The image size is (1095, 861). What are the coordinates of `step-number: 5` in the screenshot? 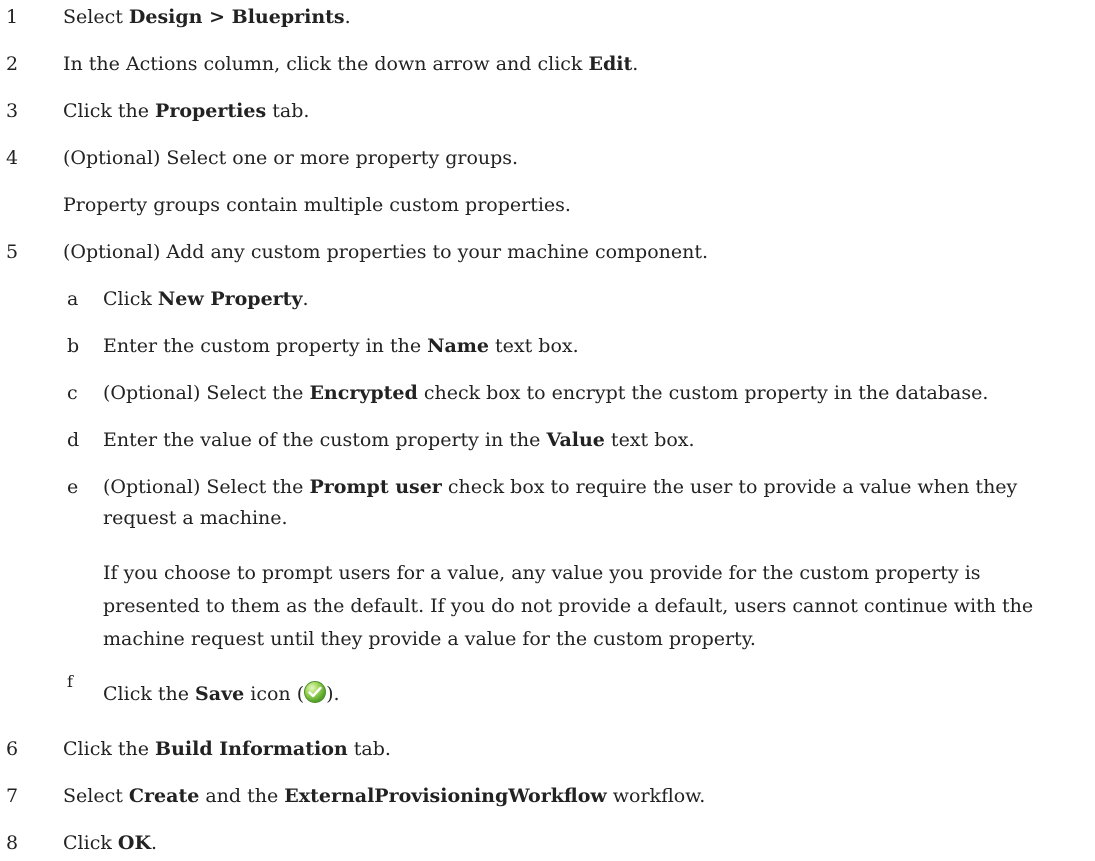 It's located at (12, 252).